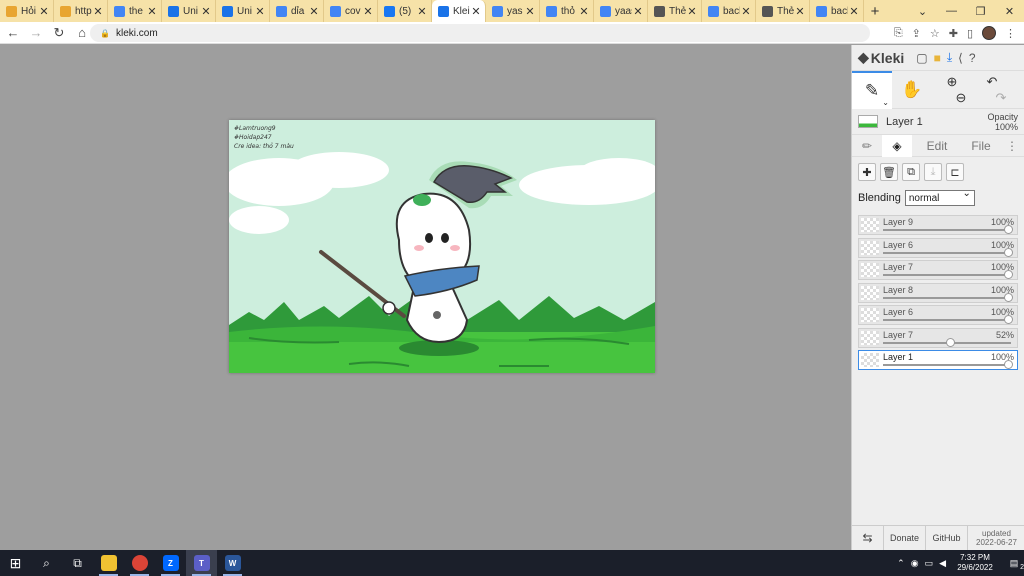  Describe the element at coordinates (992, 82) in the screenshot. I see `undo-icon: ↶` at that location.